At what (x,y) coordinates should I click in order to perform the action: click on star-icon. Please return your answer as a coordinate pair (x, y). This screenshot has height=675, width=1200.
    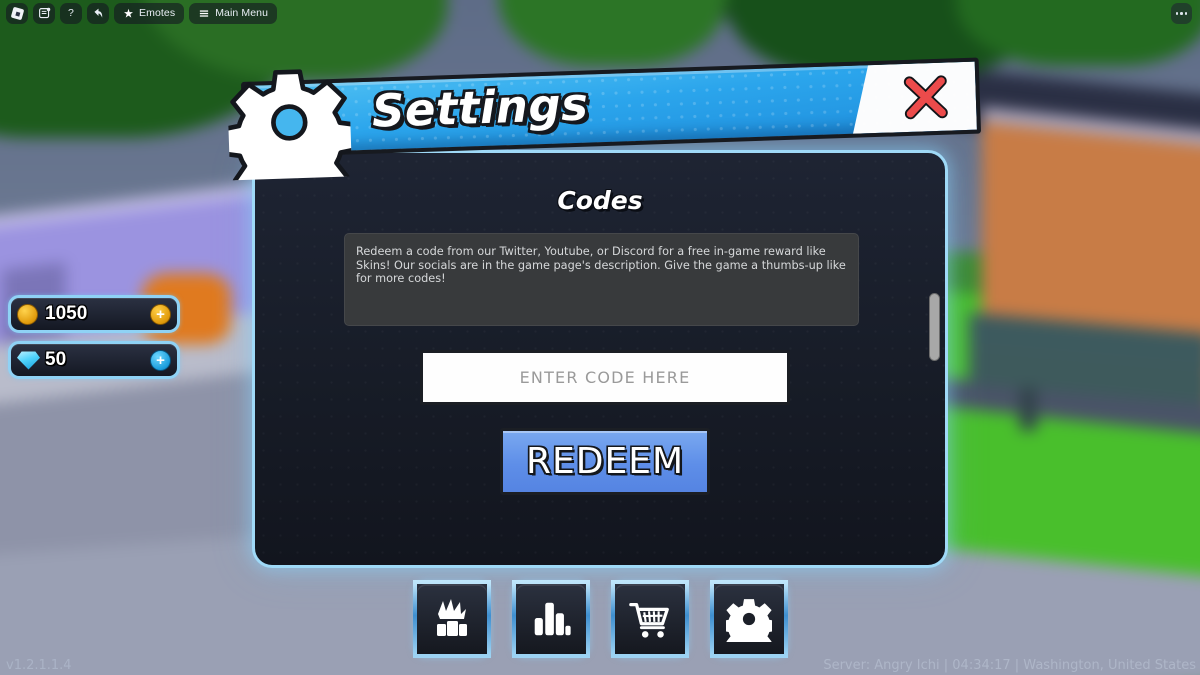
    Looking at the image, I should click on (128, 13).